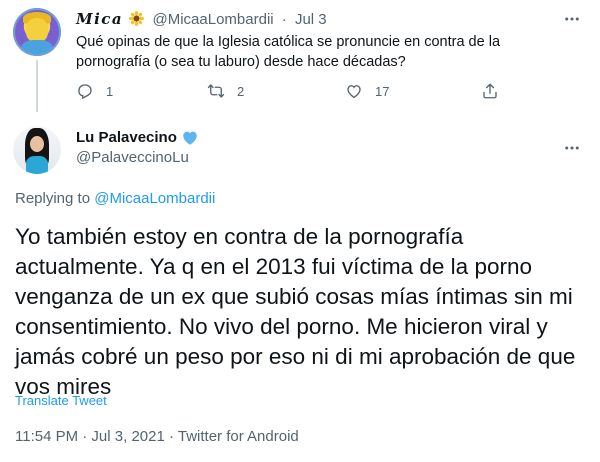 Image resolution: width=600 pixels, height=462 pixels. I want to click on parent-tweet-header: Mica @MicaaLombardii · Jul 3, so click(201, 19).